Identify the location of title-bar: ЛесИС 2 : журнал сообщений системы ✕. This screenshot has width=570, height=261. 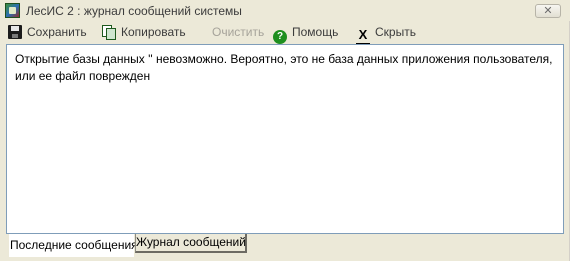
(285, 10).